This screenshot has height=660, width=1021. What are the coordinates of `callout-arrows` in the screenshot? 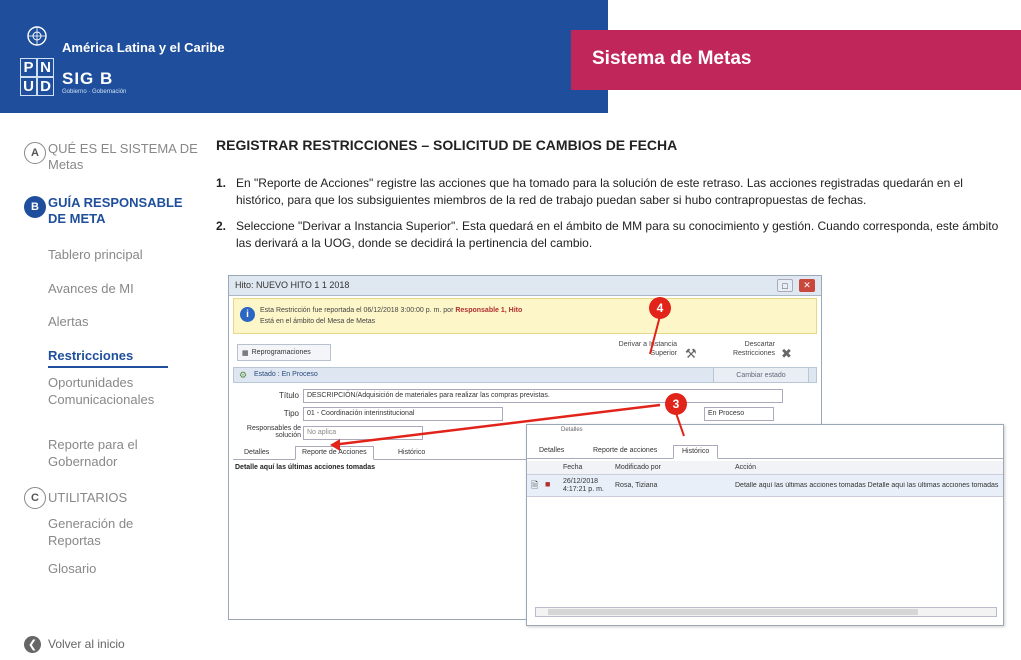 It's located at (507, 383).